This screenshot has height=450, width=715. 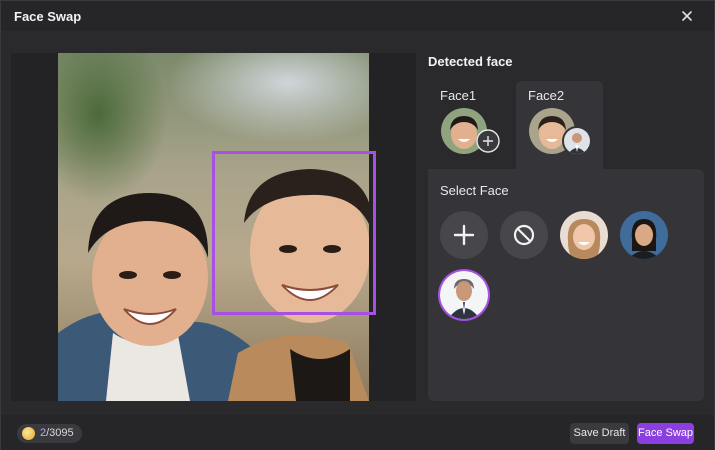 I want to click on face1-label: Face1, so click(x=458, y=95).